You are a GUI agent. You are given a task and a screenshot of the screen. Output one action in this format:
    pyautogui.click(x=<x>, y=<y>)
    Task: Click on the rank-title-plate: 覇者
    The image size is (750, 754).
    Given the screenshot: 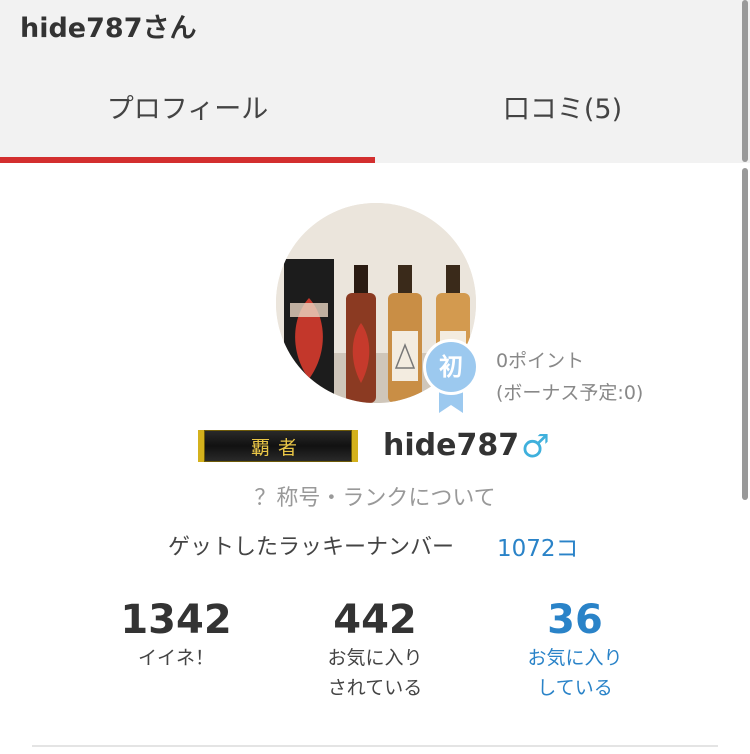 What is the action you would take?
    pyautogui.click(x=278, y=446)
    